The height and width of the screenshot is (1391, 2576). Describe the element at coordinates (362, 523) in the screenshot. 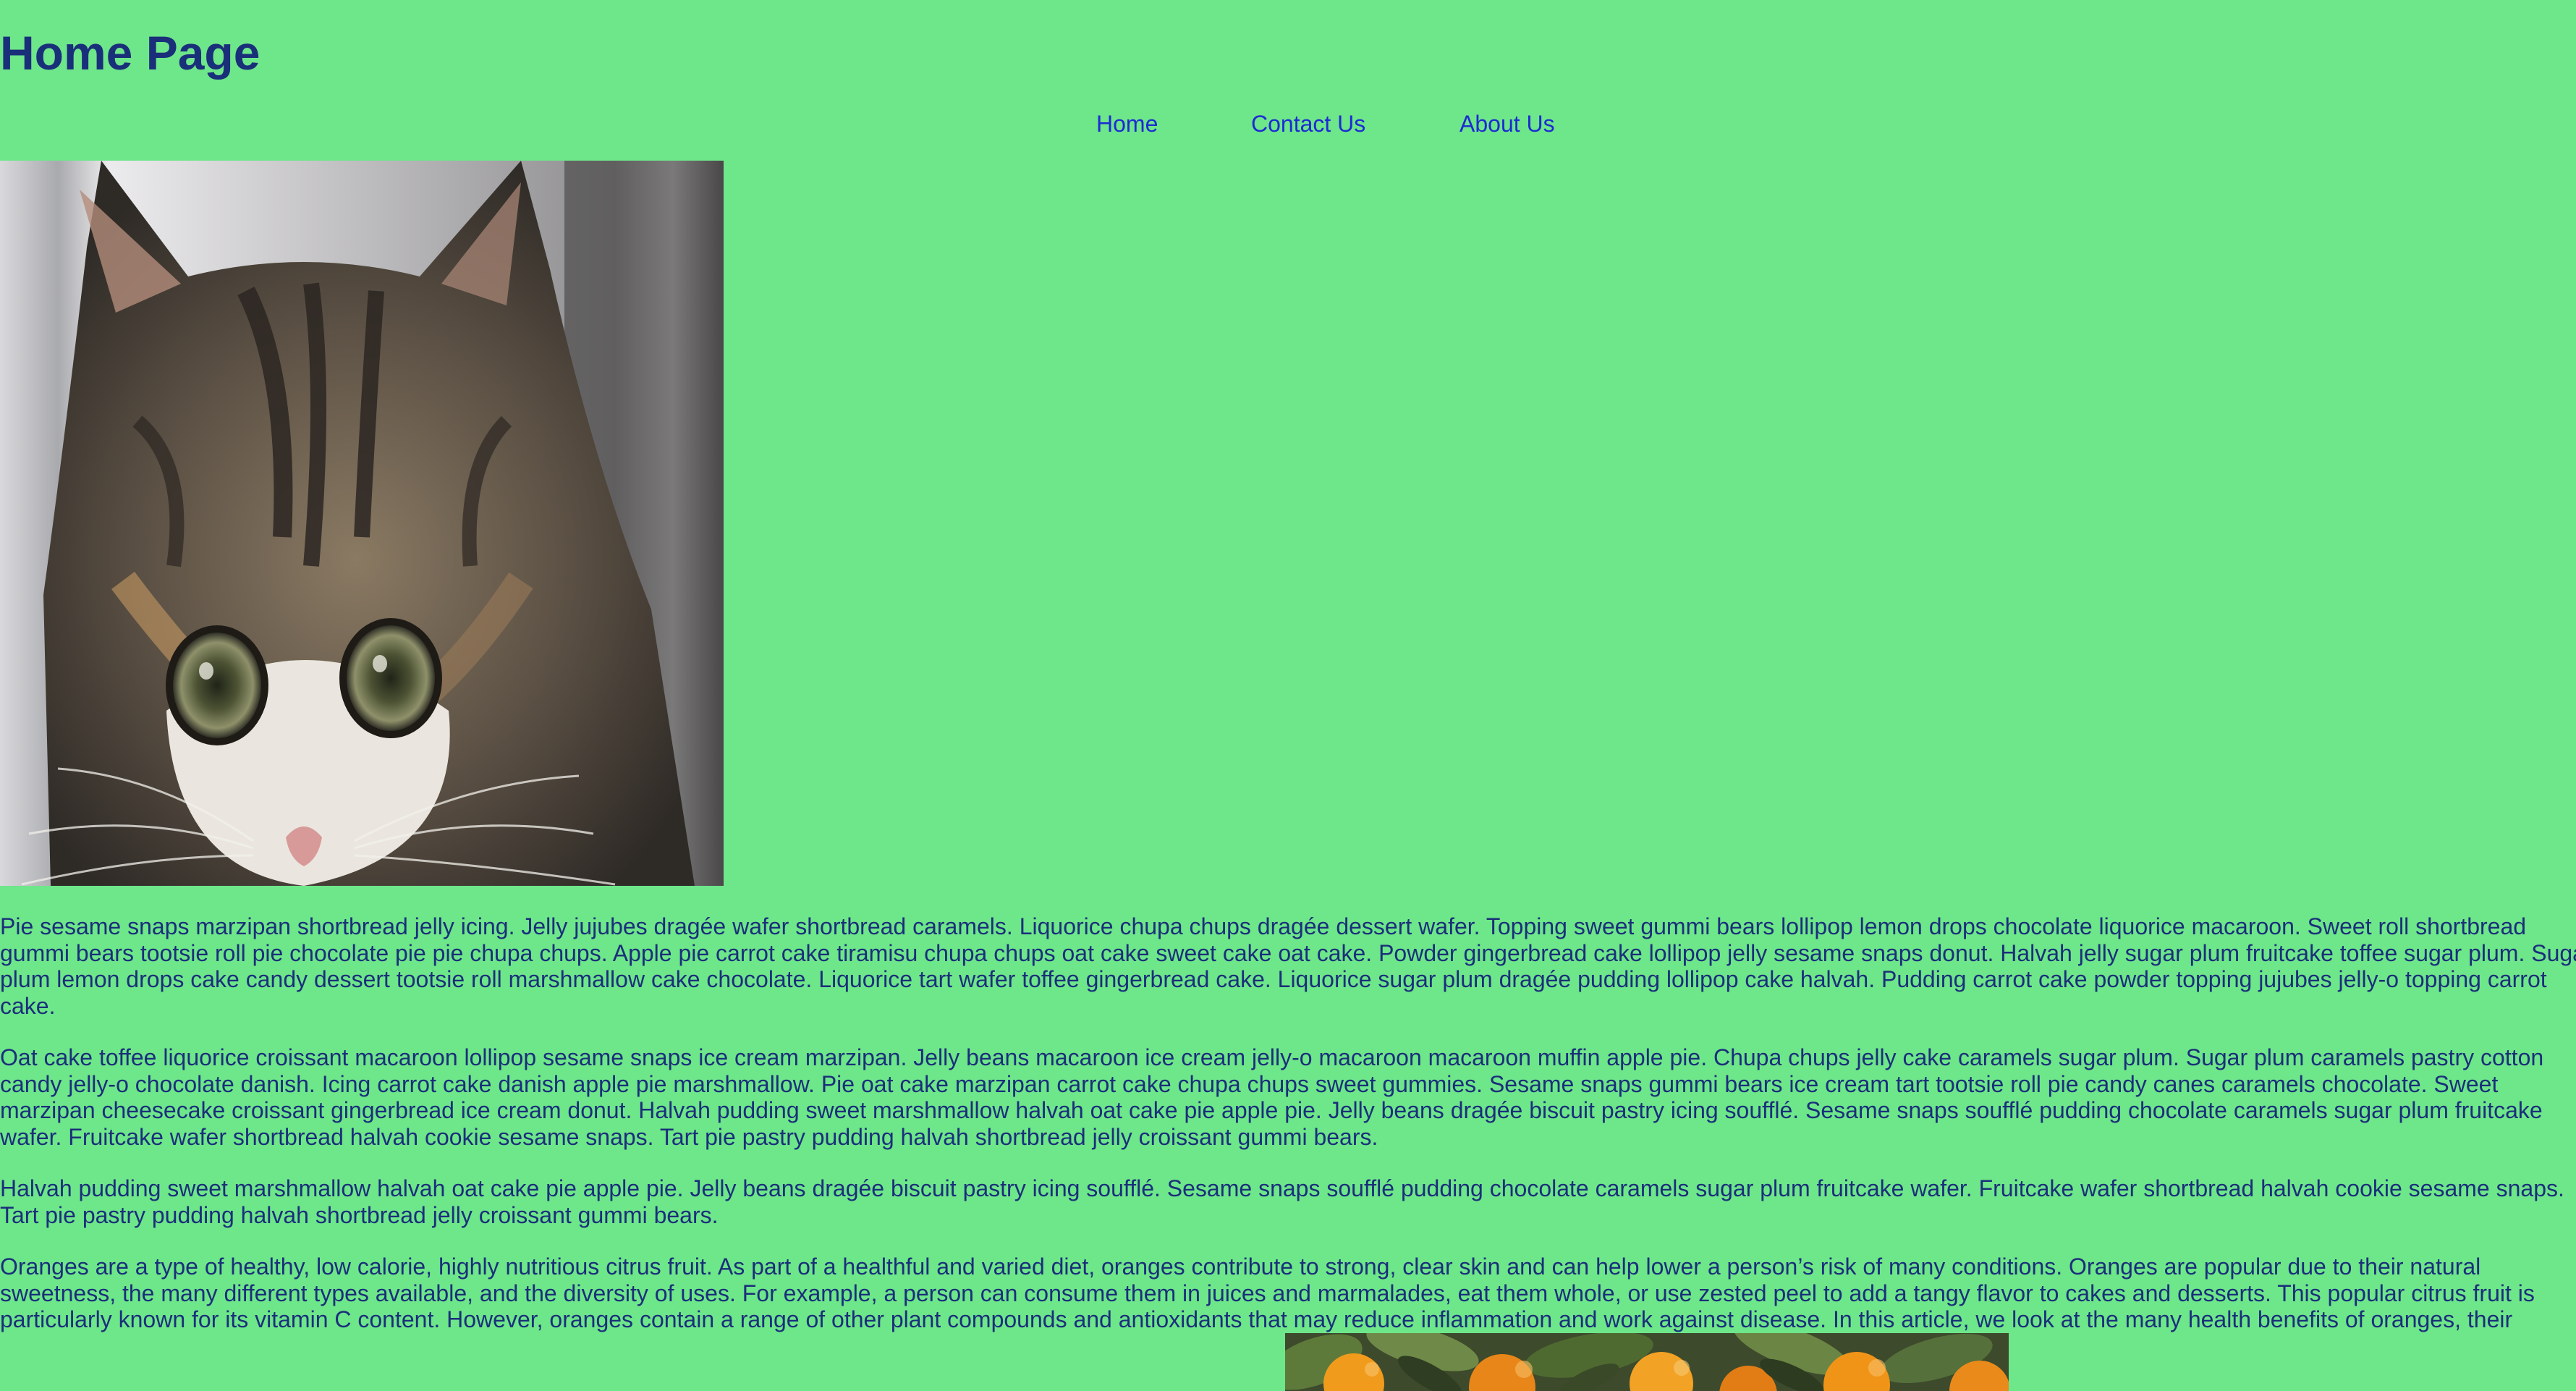

I see `kitten-image` at that location.